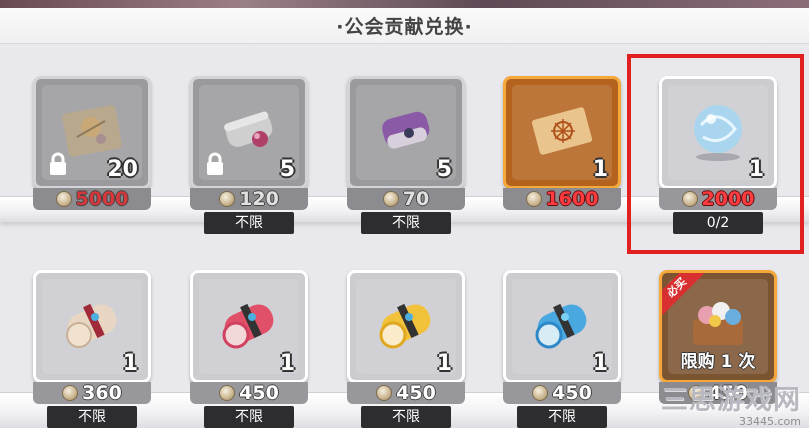 This screenshot has width=809, height=428. I want to click on item-price: 360, so click(102, 393).